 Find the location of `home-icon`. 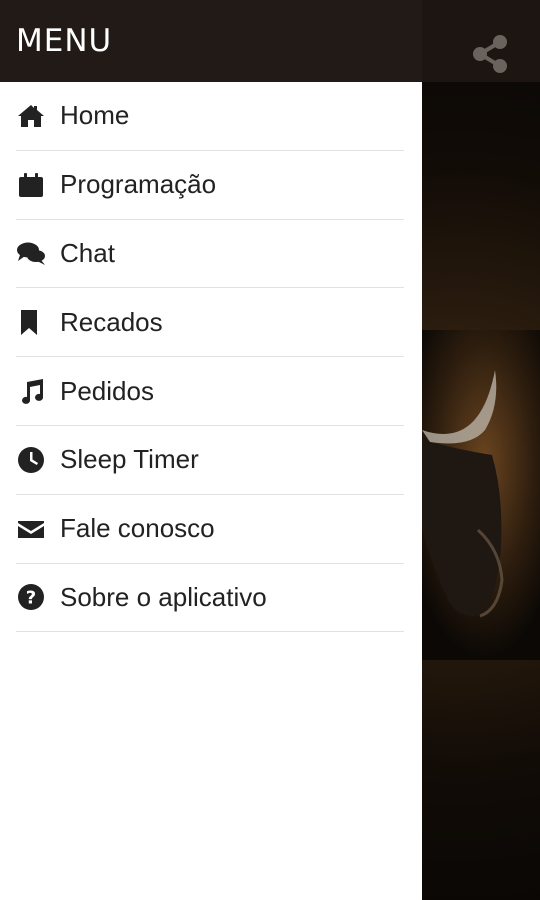

home-icon is located at coordinates (32, 116).